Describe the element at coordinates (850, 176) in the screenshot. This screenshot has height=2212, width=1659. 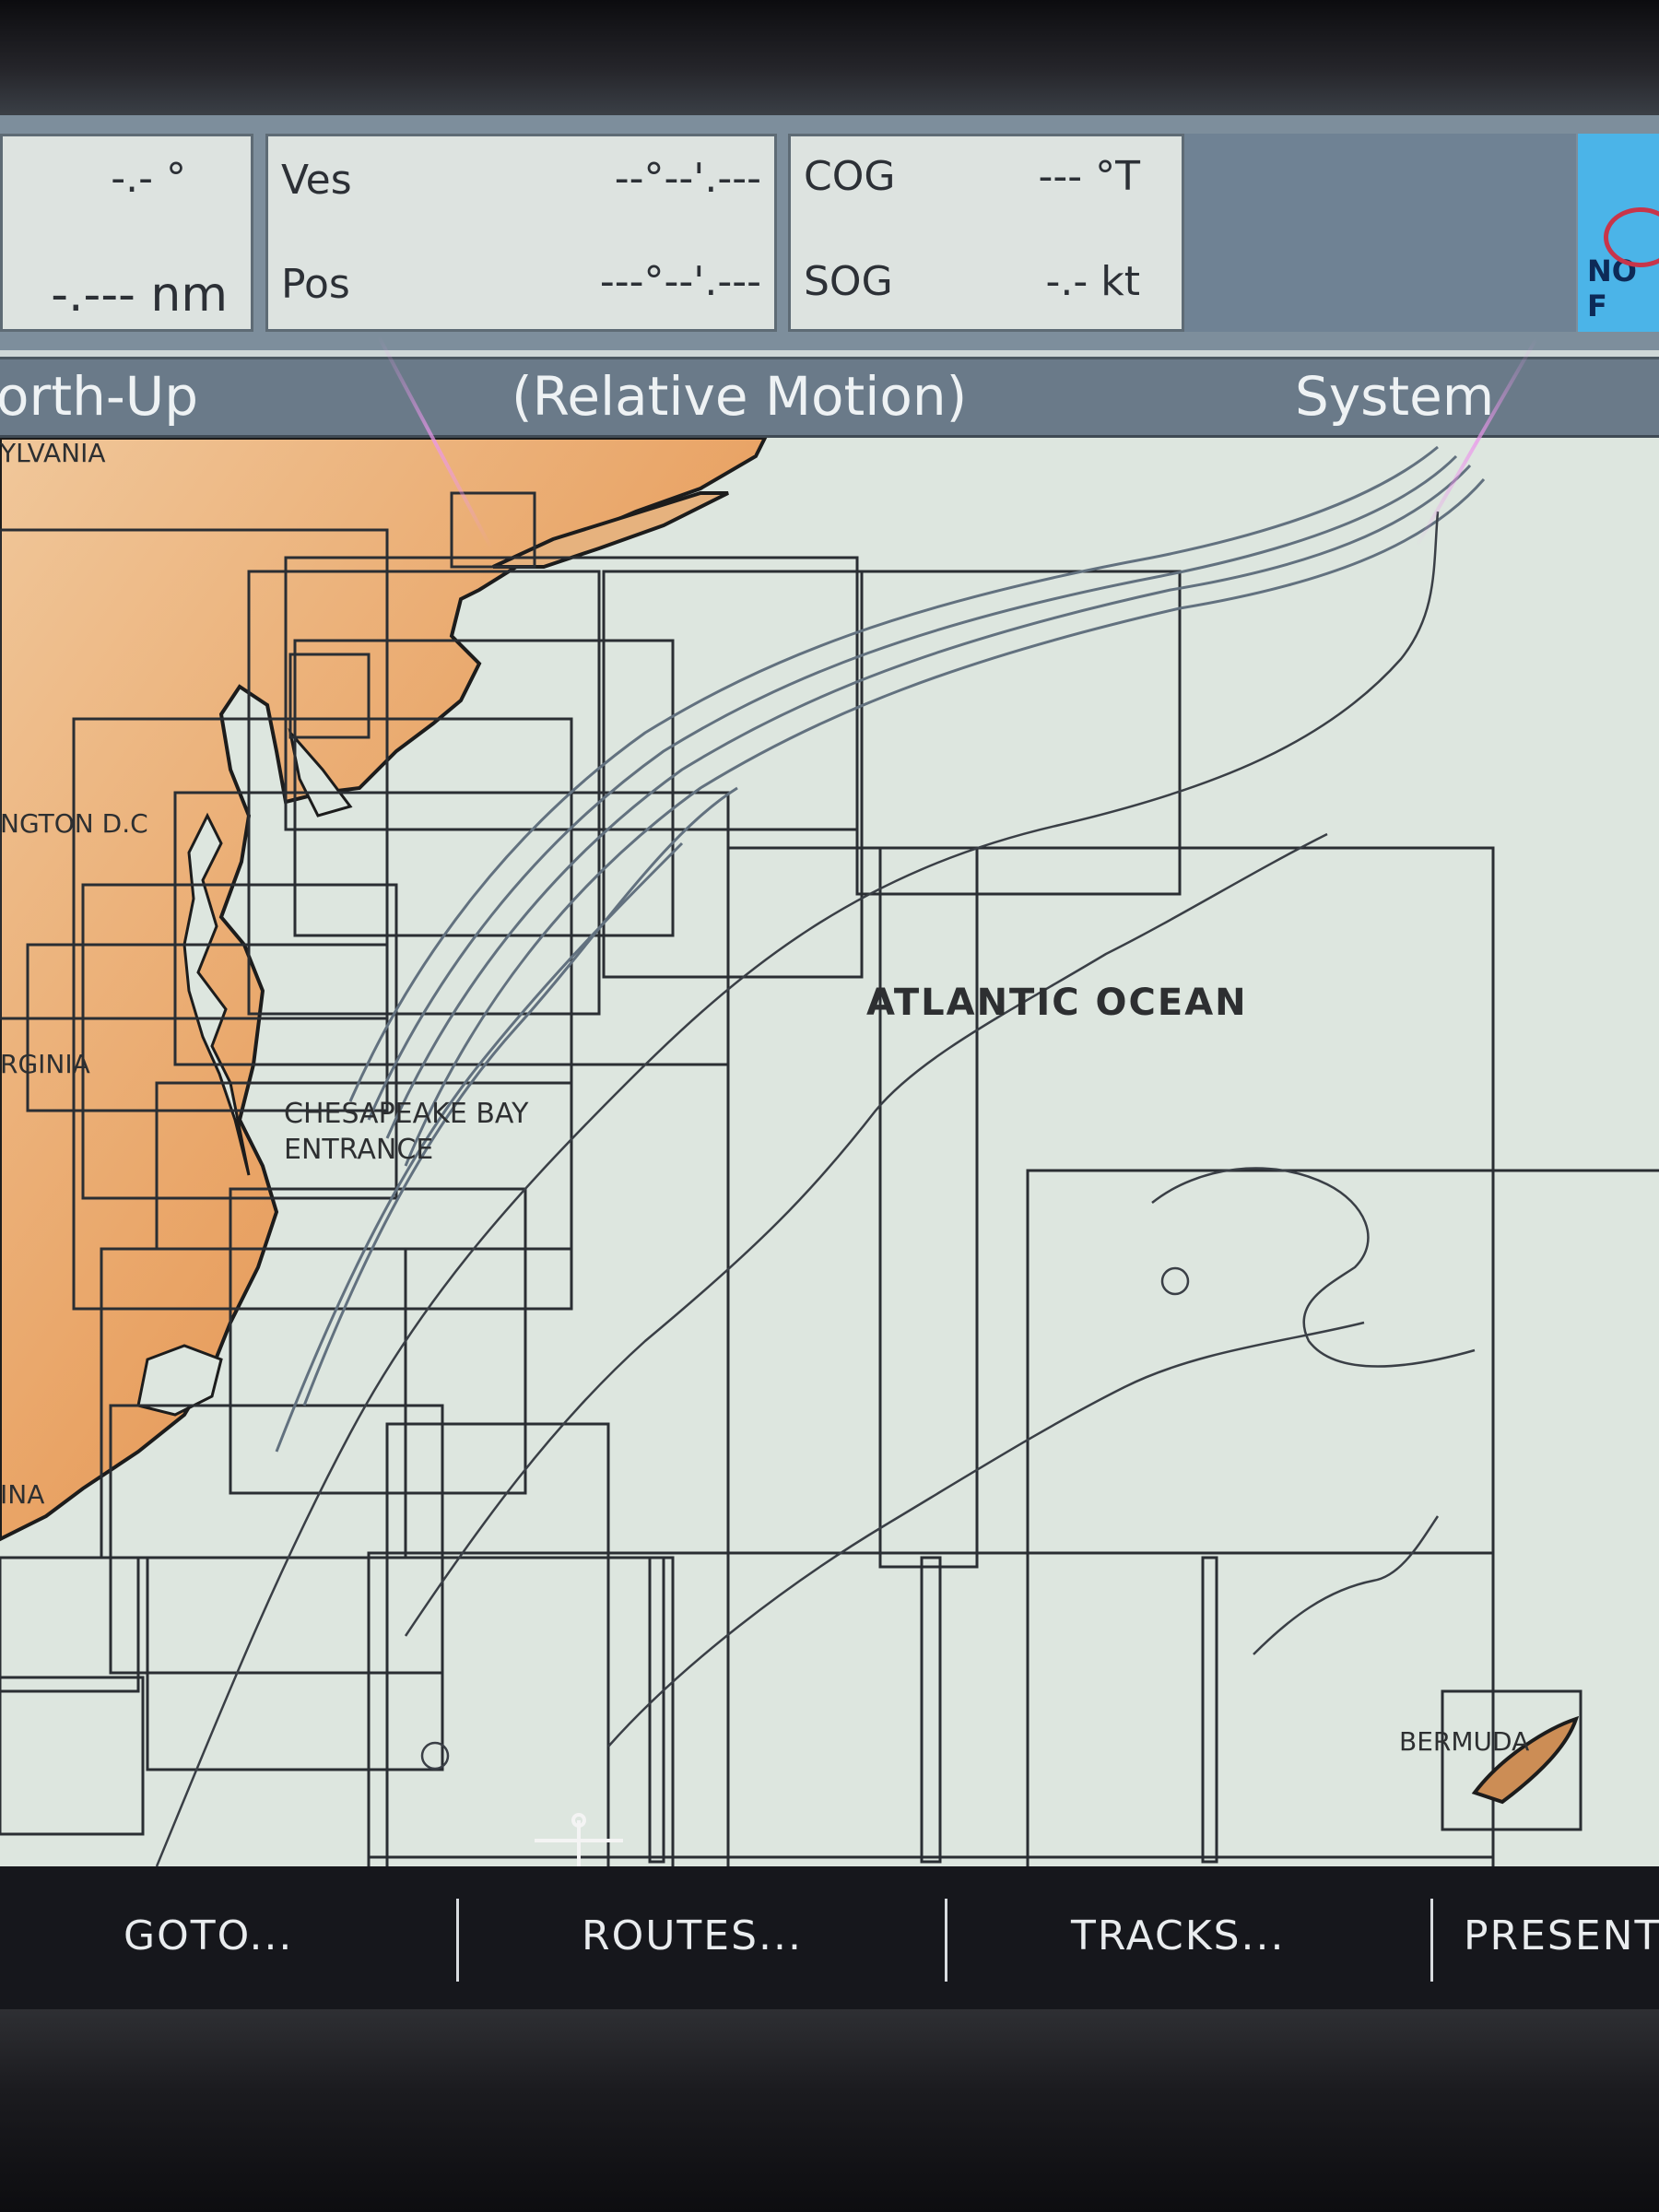
I see `cog-label: COG` at that location.